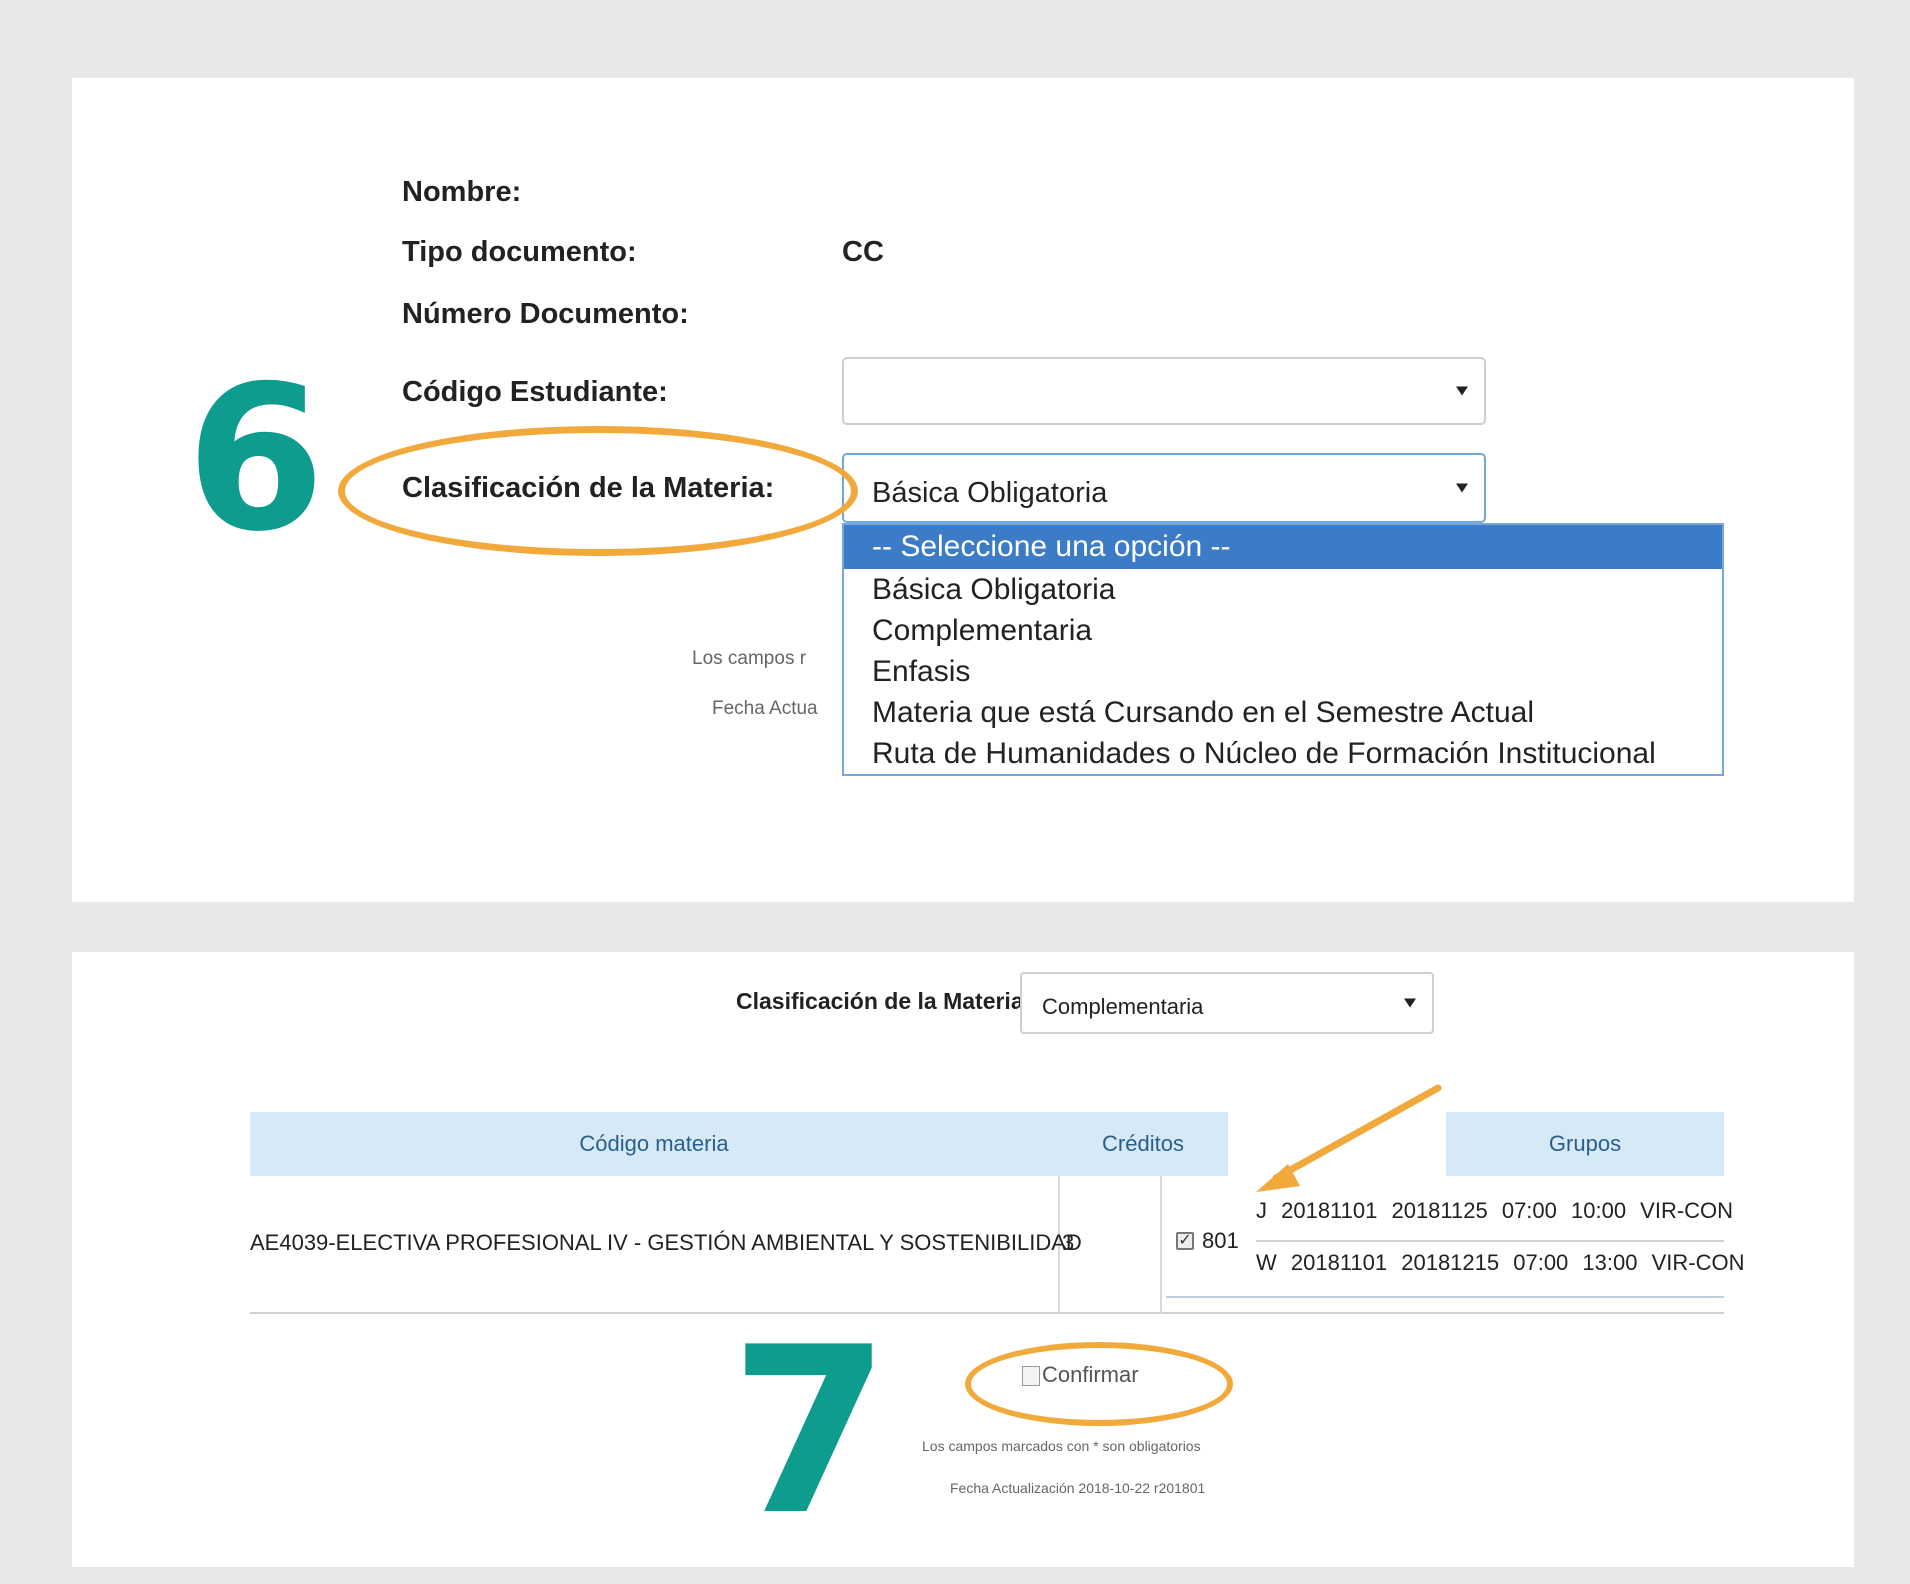  Describe the element at coordinates (1123, 1006) in the screenshot. I see `clasificacion-select-2-value: Complementaria` at that location.